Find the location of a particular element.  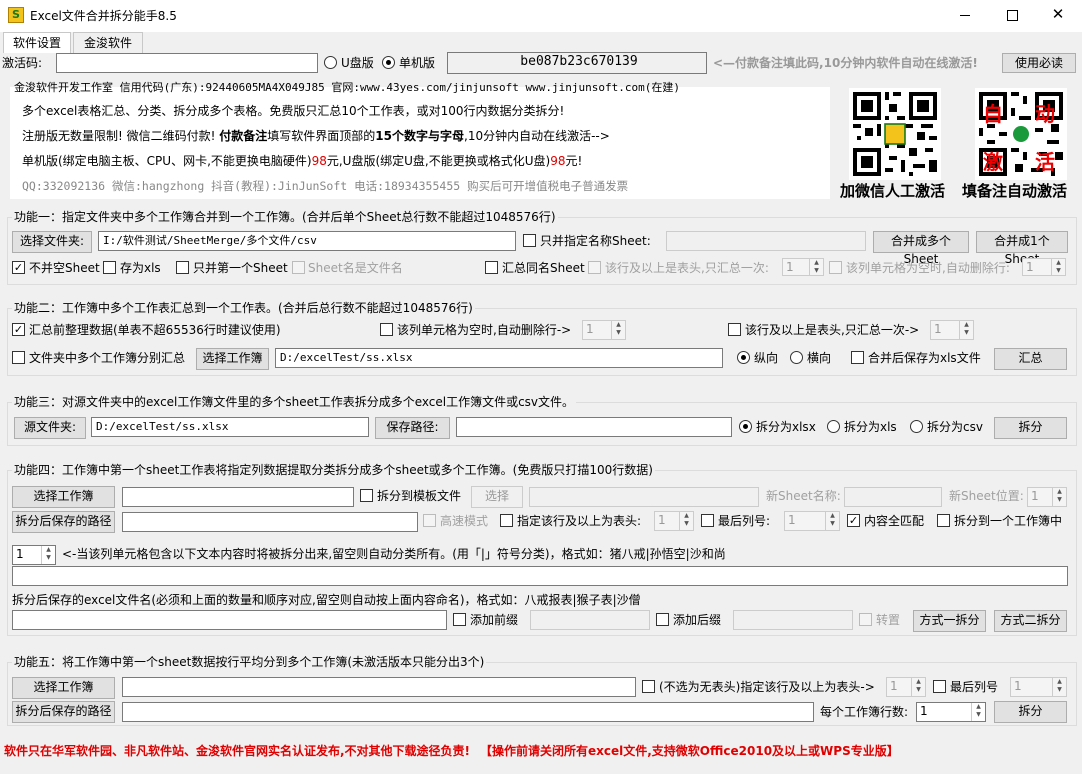

f4-wb-input is located at coordinates (238, 497).